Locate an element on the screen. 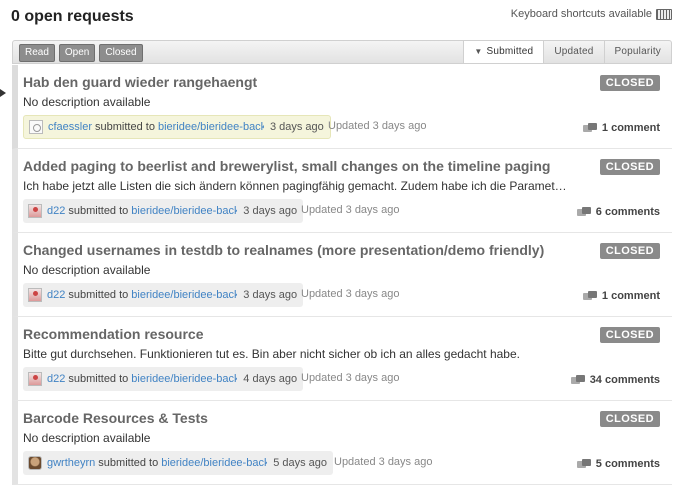  pull-request-title: Hab den guard wieder rangehaengt is located at coordinates (140, 82).